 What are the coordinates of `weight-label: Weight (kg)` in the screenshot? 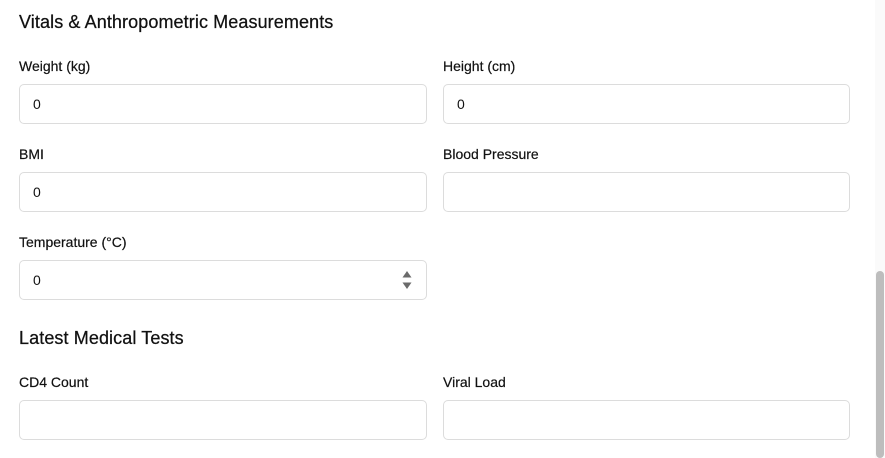 It's located at (55, 66).